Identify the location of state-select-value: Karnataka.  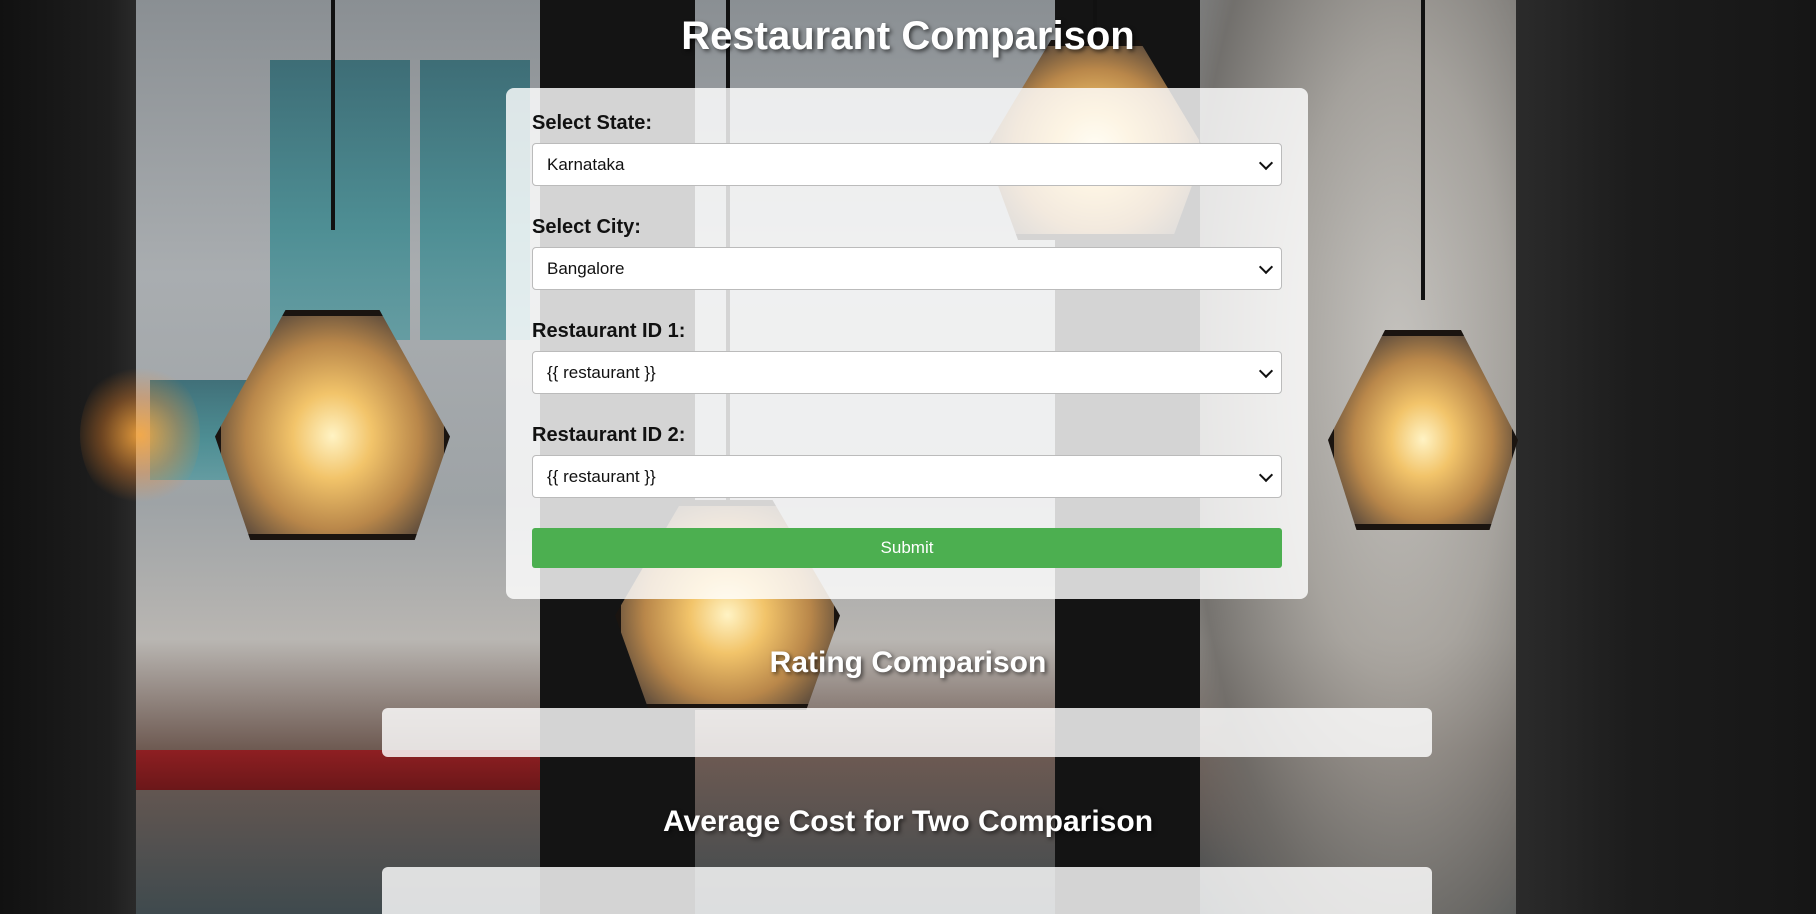
(586, 164).